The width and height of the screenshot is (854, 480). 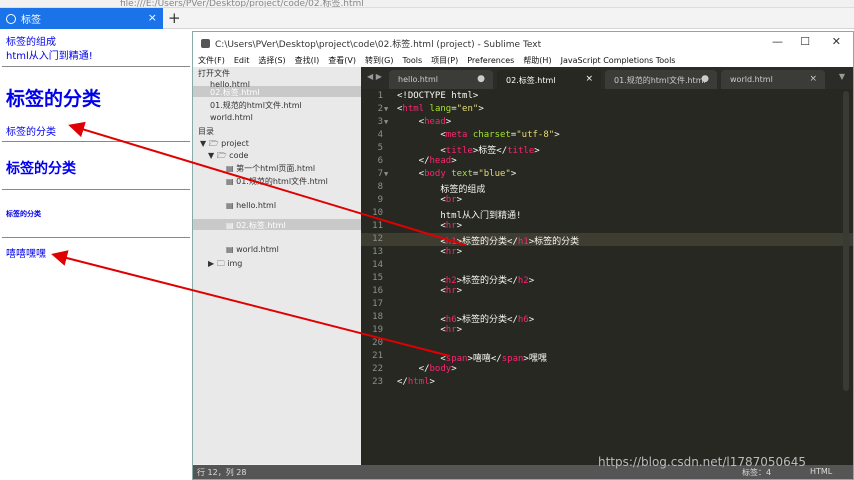 What do you see at coordinates (251, 303) in the screenshot?
I see `arrow-span-to-text` at bounding box center [251, 303].